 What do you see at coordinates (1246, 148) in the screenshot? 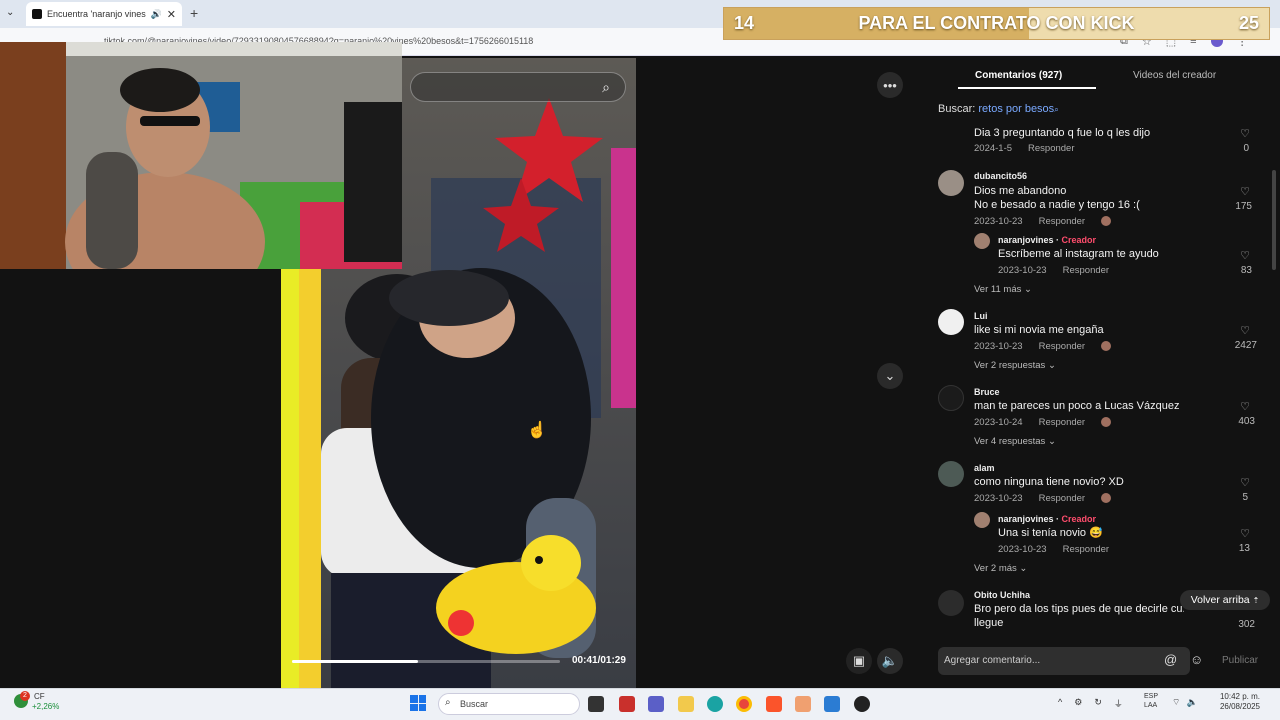
I see `like-count: 0` at bounding box center [1246, 148].